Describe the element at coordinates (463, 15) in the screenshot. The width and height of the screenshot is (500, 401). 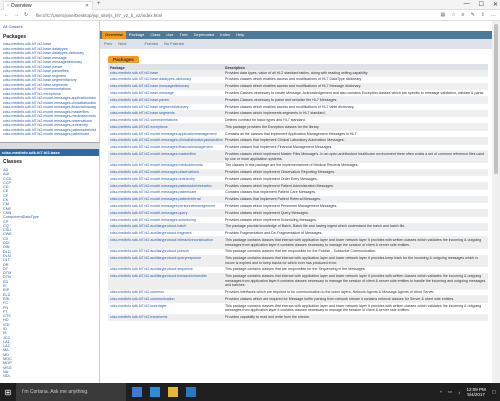
I see `hub-icon: ≡` at that location.